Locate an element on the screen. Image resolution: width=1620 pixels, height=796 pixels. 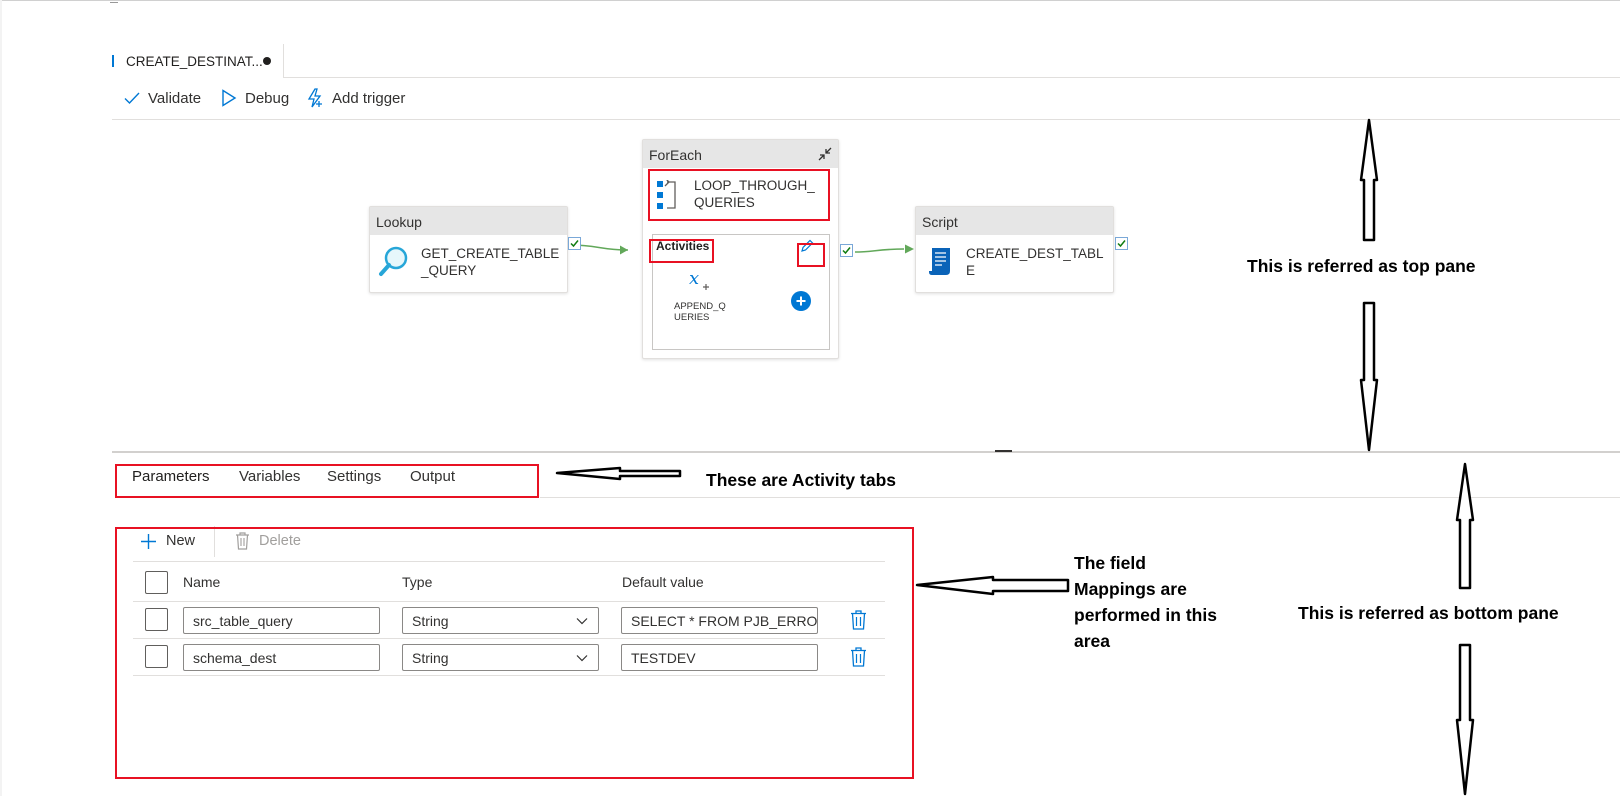
top-pane-annotation: This is referred as top pane is located at coordinates (1361, 266).